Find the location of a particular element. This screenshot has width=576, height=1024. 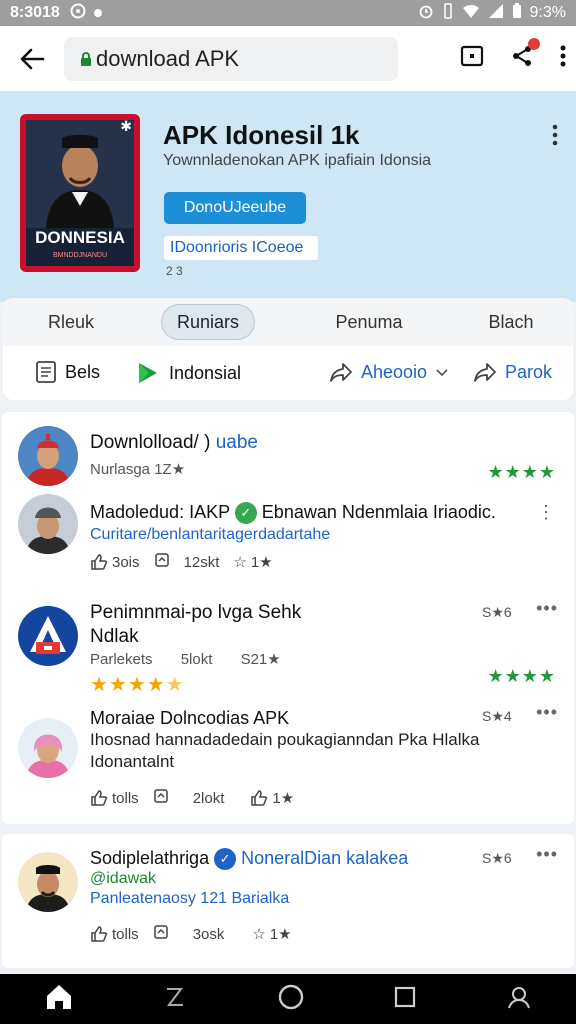

post-title-link: uabe is located at coordinates (237, 442).